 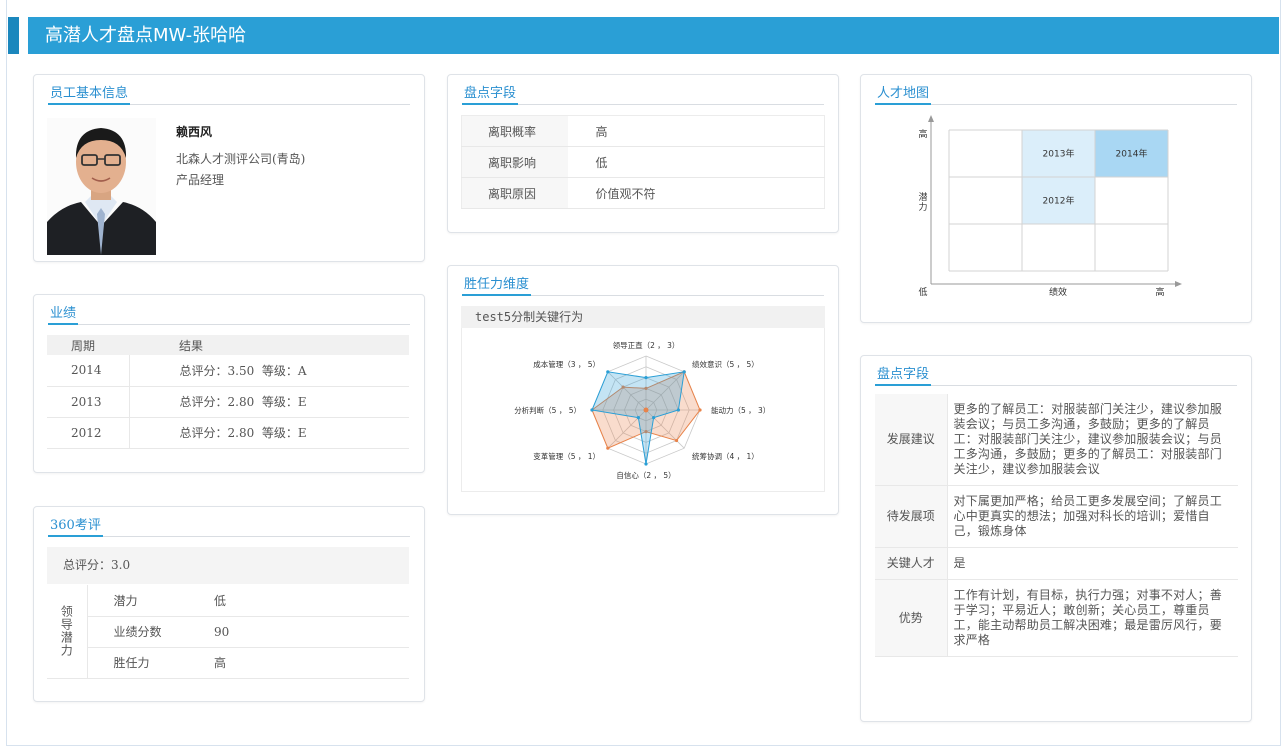 I want to click on table-row: 离职影响 低, so click(x=643, y=162).